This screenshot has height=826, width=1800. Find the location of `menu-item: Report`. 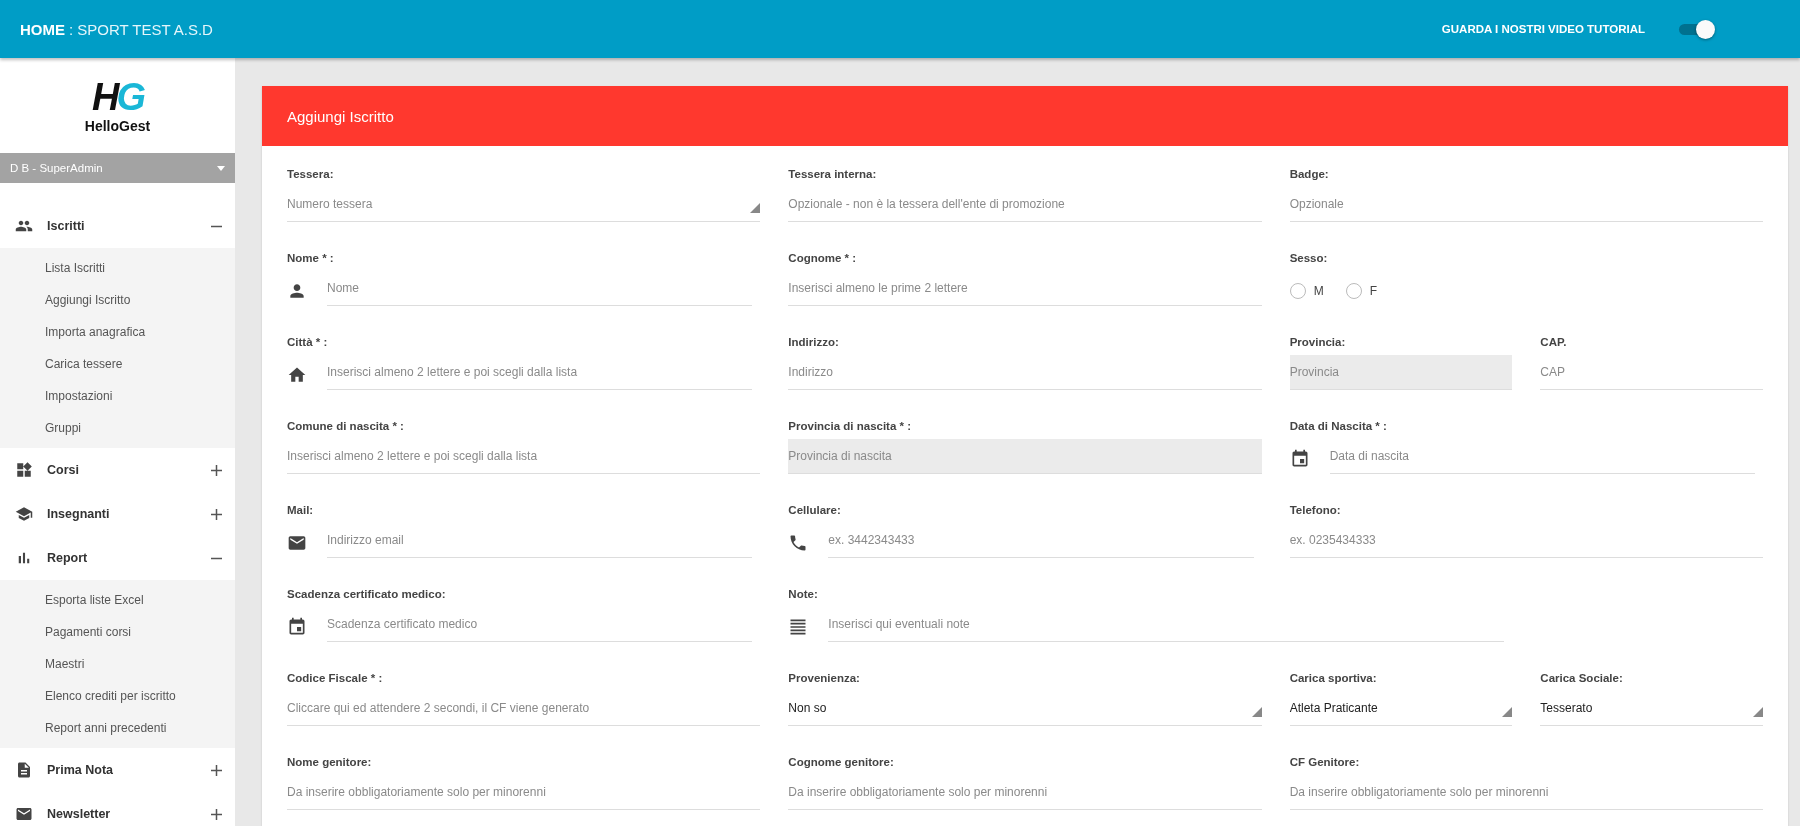

menu-item: Report is located at coordinates (117, 558).